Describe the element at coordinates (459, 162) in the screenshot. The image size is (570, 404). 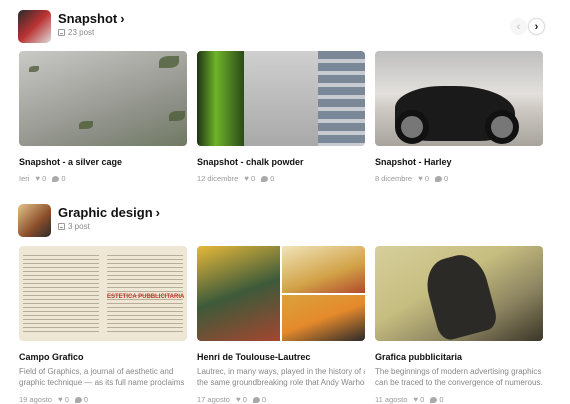
I see `post-title: Snapshot - Harley` at that location.